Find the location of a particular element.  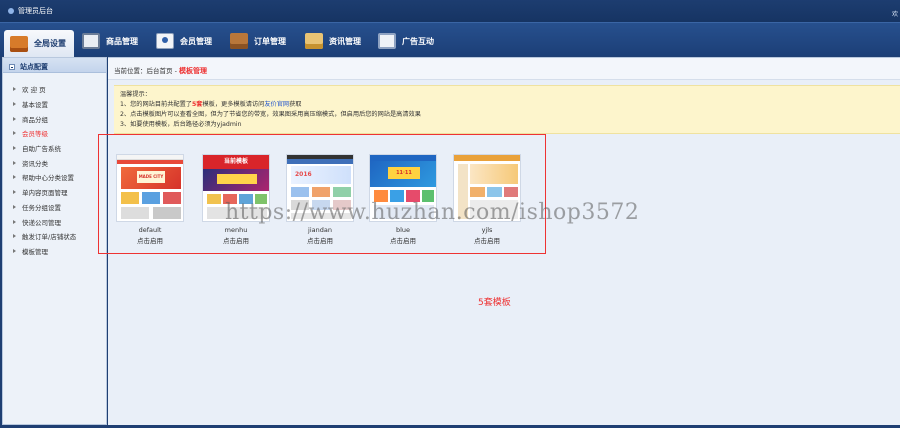

app-logo-icon is located at coordinates (11, 11).